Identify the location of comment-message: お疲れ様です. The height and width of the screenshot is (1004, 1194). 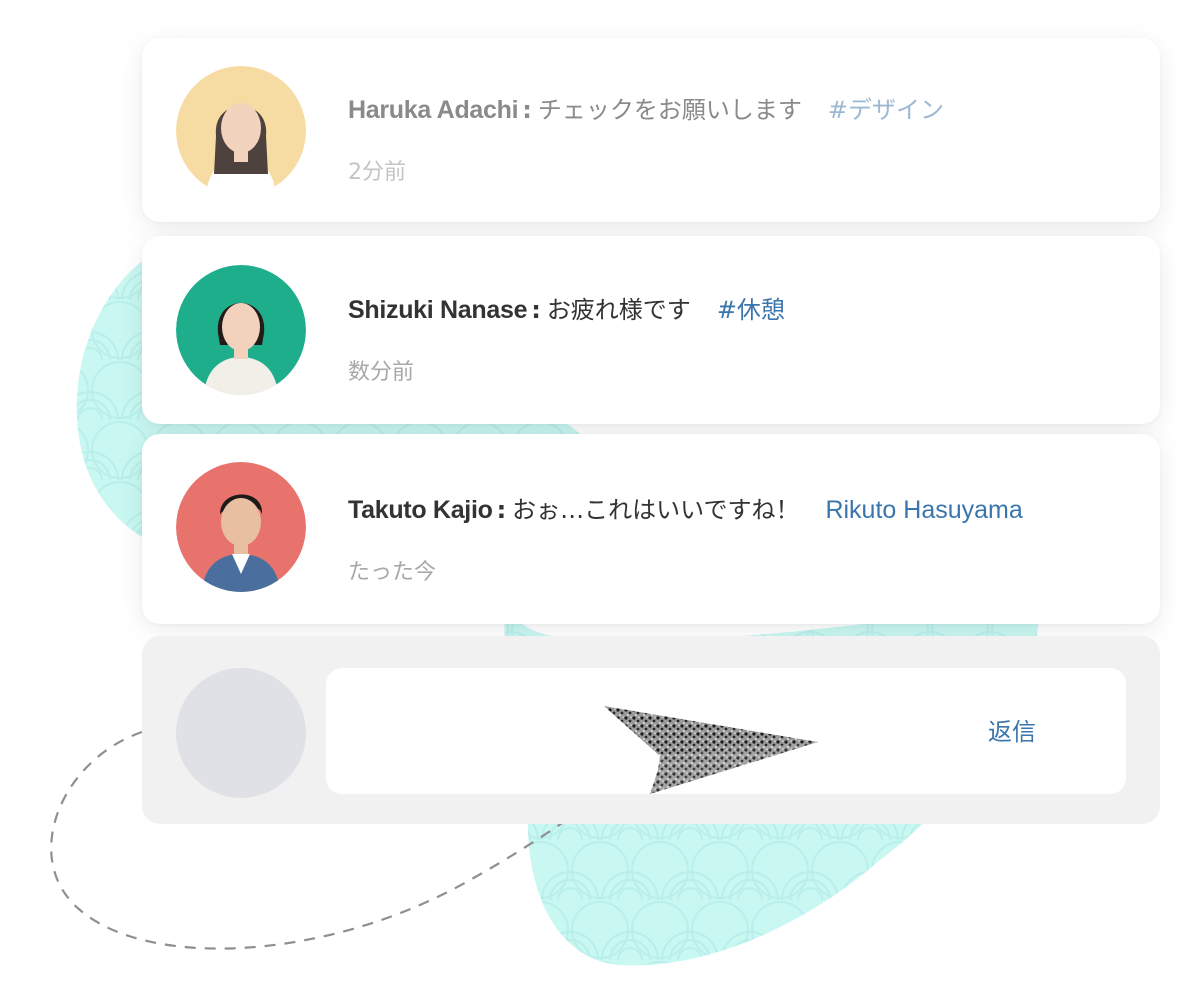
(618, 310).